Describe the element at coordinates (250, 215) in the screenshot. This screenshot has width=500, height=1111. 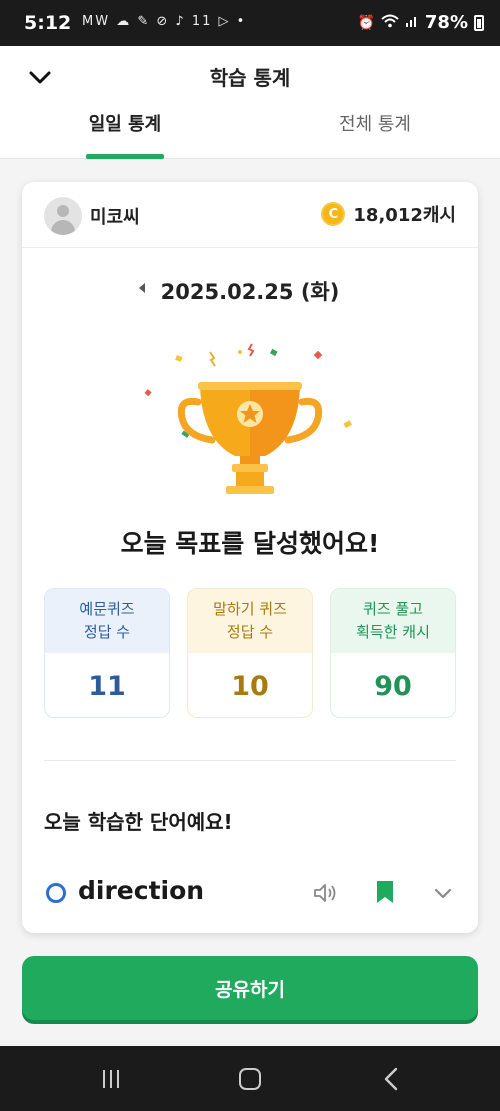
I see `user-row: 미코씨 C 18,012캐시` at that location.